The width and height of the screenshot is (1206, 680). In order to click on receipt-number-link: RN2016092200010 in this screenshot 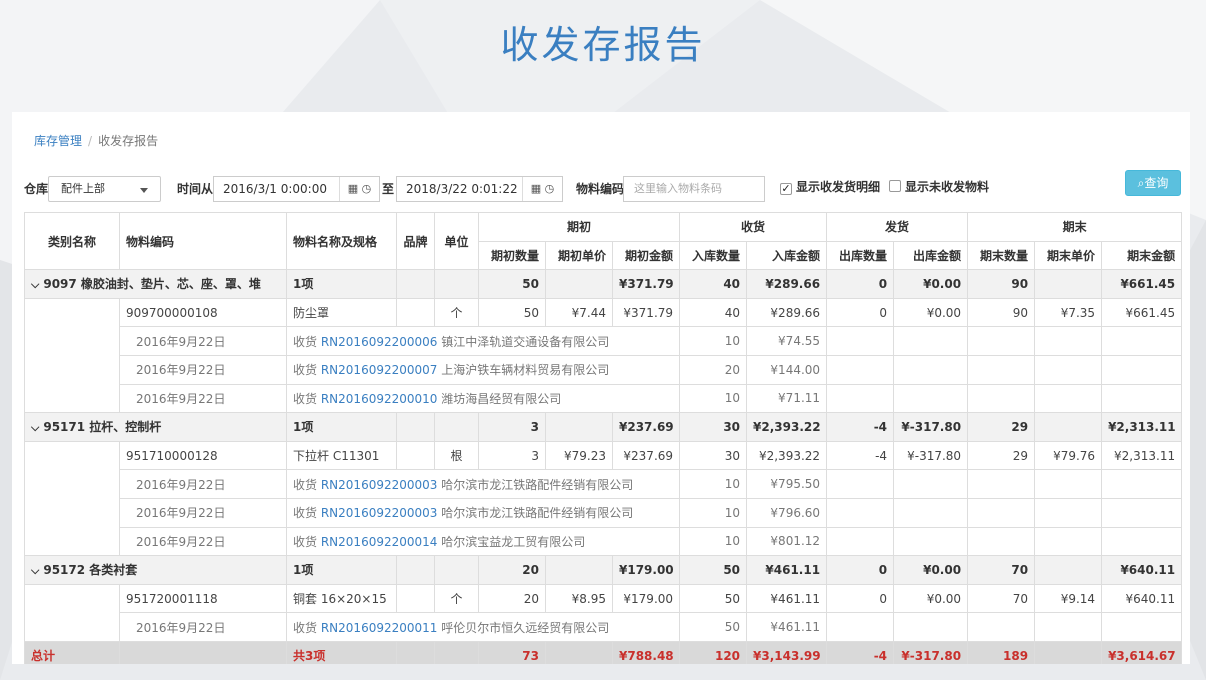, I will do `click(379, 399)`.